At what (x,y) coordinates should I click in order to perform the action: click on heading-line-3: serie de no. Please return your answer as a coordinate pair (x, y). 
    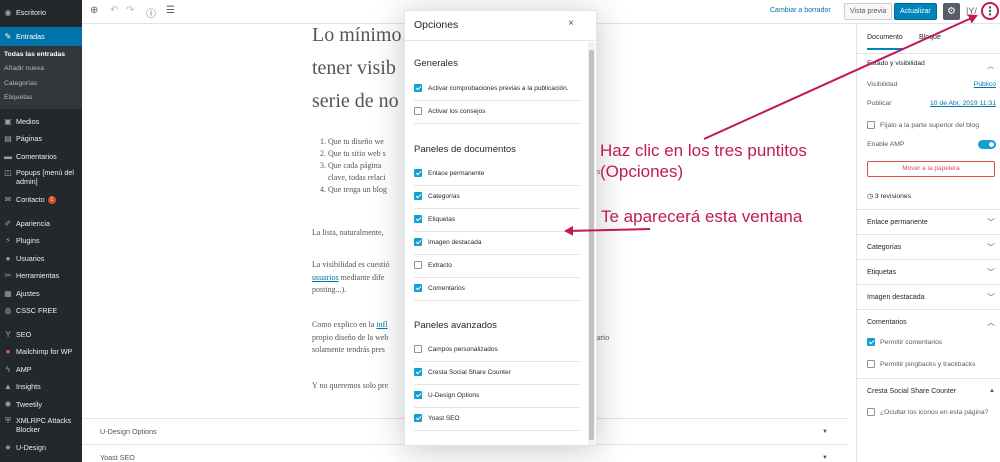
    Looking at the image, I should click on (355, 101).